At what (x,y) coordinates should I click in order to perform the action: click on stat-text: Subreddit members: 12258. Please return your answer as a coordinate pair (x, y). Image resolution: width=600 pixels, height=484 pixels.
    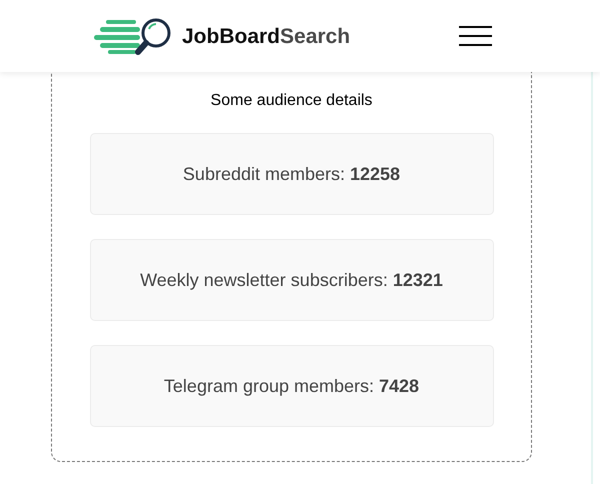
    Looking at the image, I should click on (291, 174).